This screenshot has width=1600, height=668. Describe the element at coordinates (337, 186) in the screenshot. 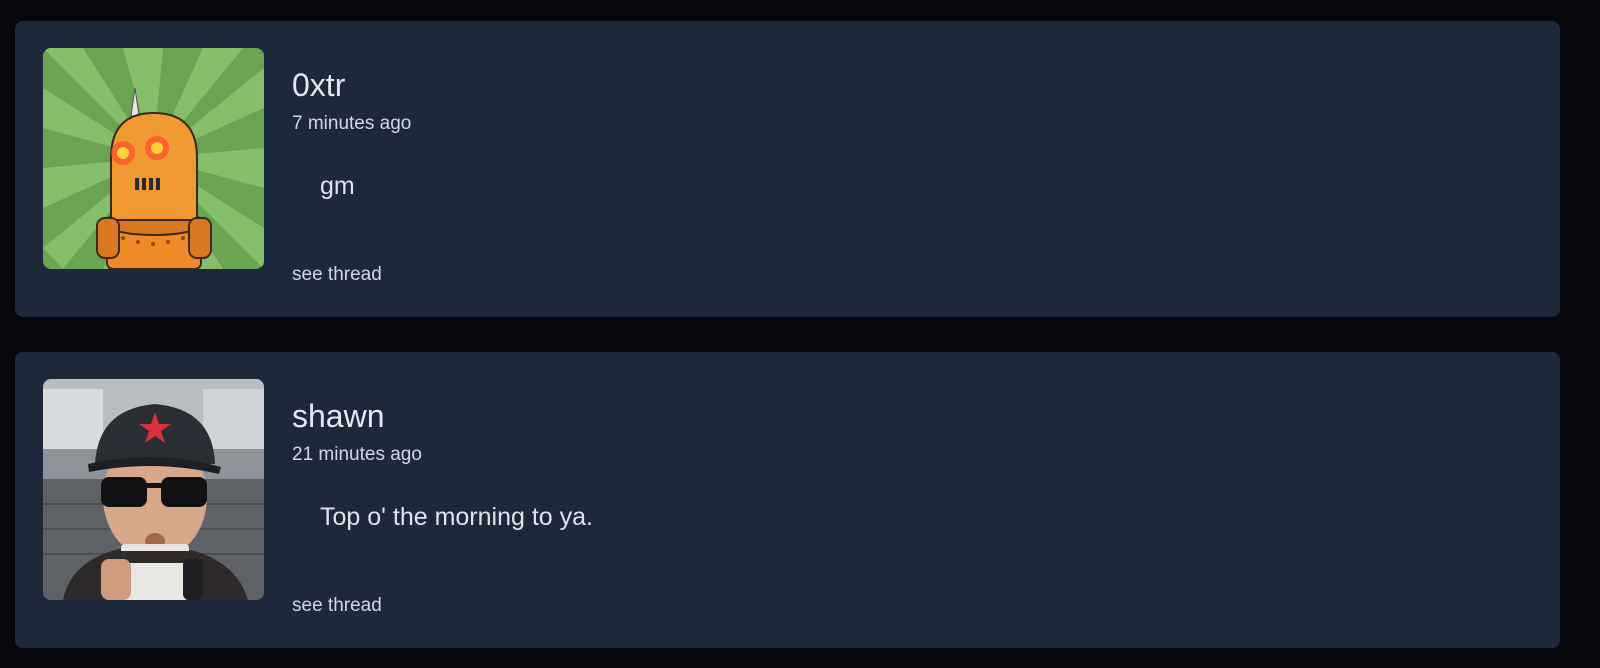

I see `post-content: gm` at that location.